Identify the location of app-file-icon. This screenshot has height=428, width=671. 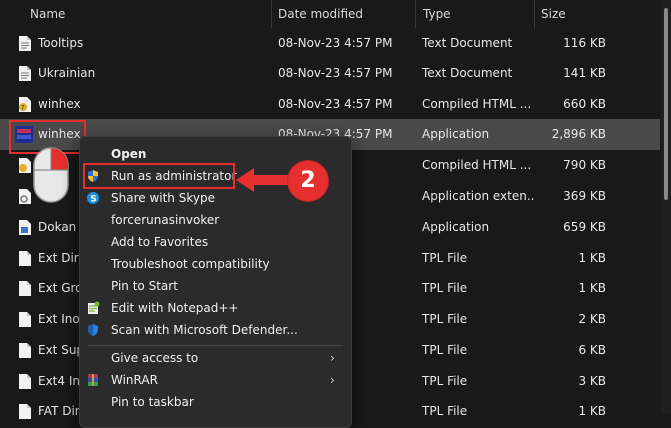
(25, 227).